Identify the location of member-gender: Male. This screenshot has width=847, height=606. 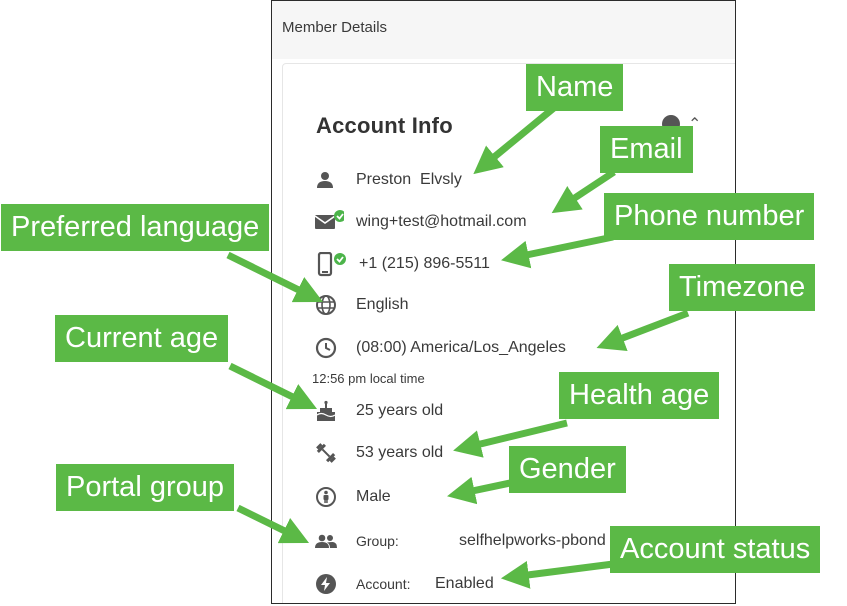
(373, 496).